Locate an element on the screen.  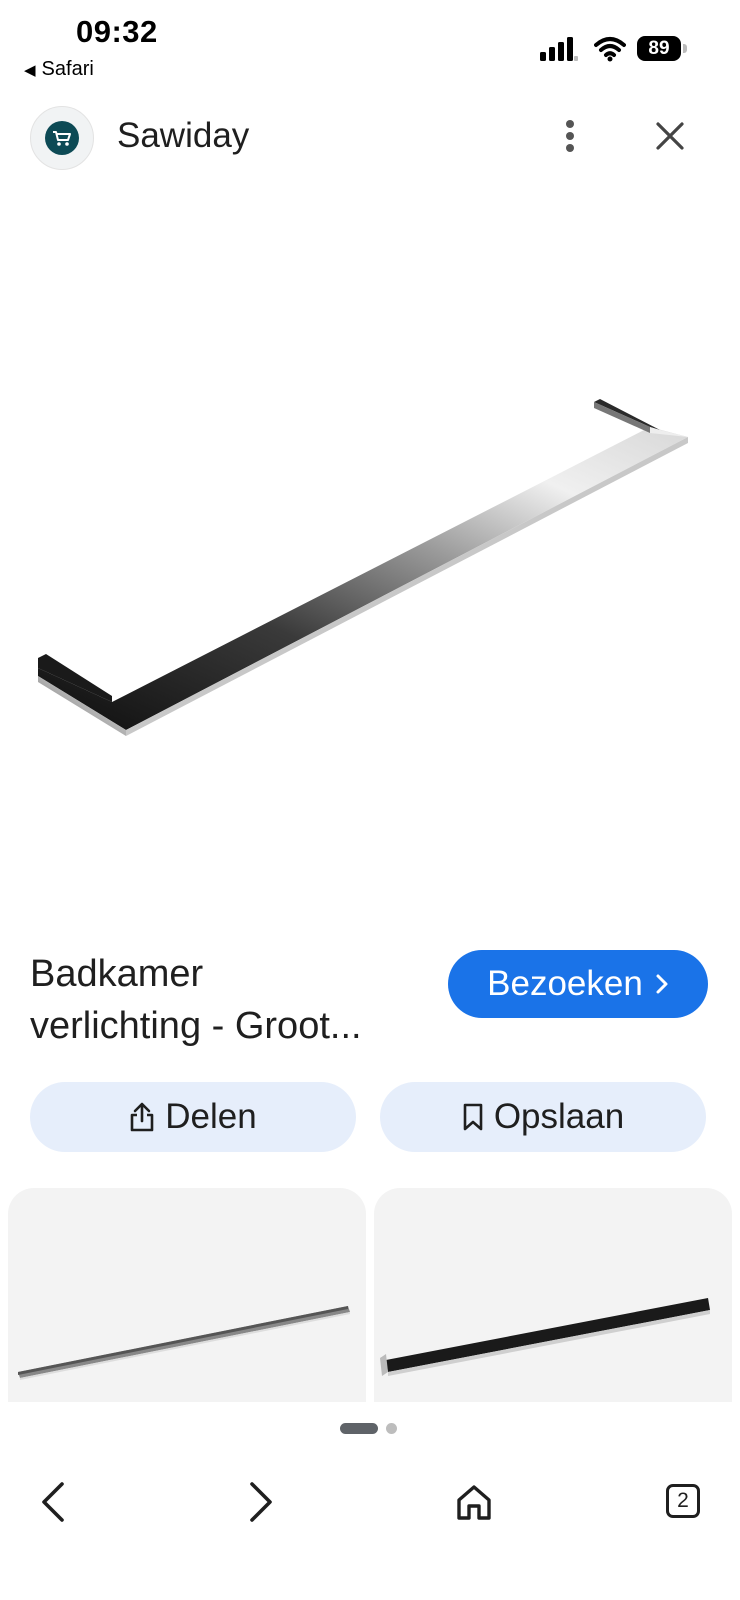
battery-icon: 89 is located at coordinates (663, 49).